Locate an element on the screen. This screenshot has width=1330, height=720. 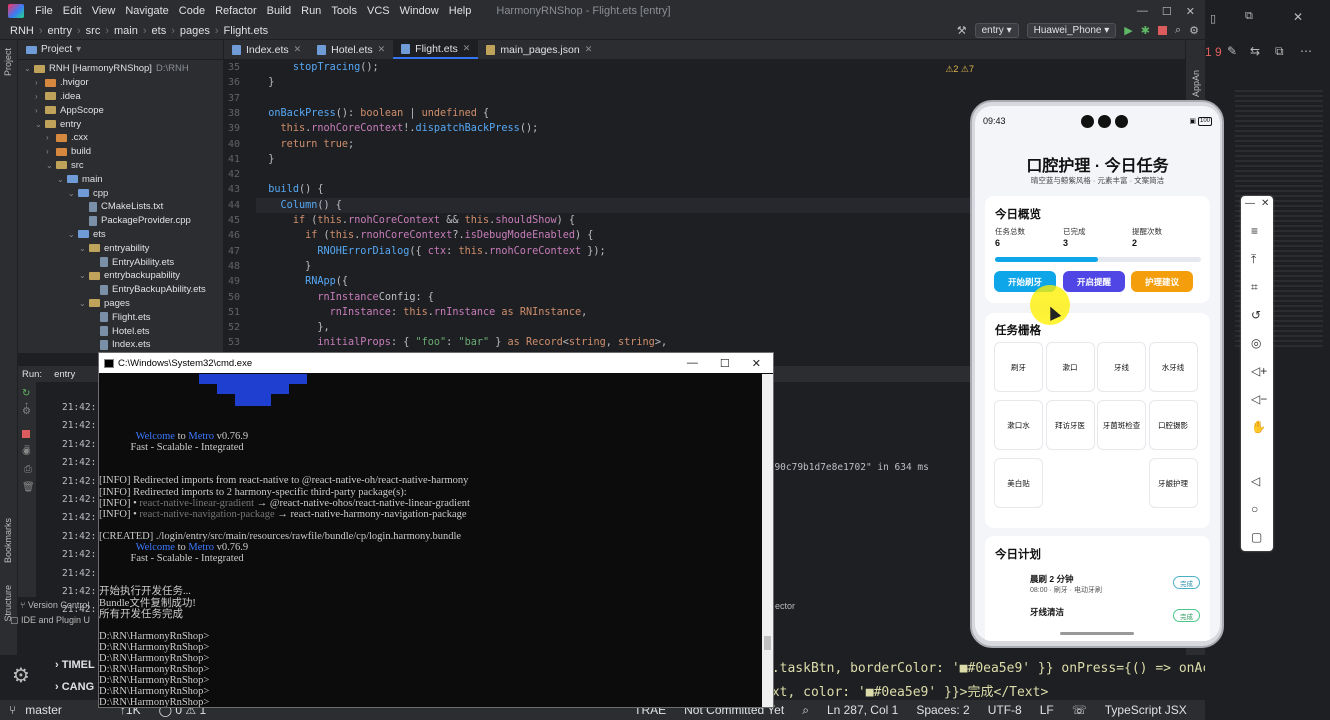
project-tree-item: ⌄ cpp is located at coordinates (120, 193).